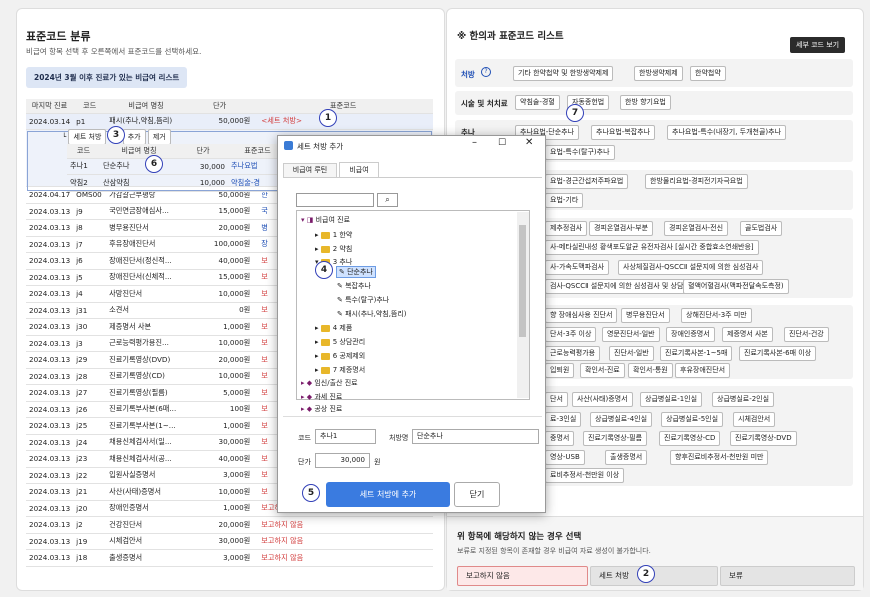  What do you see at coordinates (631, 334) in the screenshot?
I see `code-tag: 영문진단서-일반` at bounding box center [631, 334].